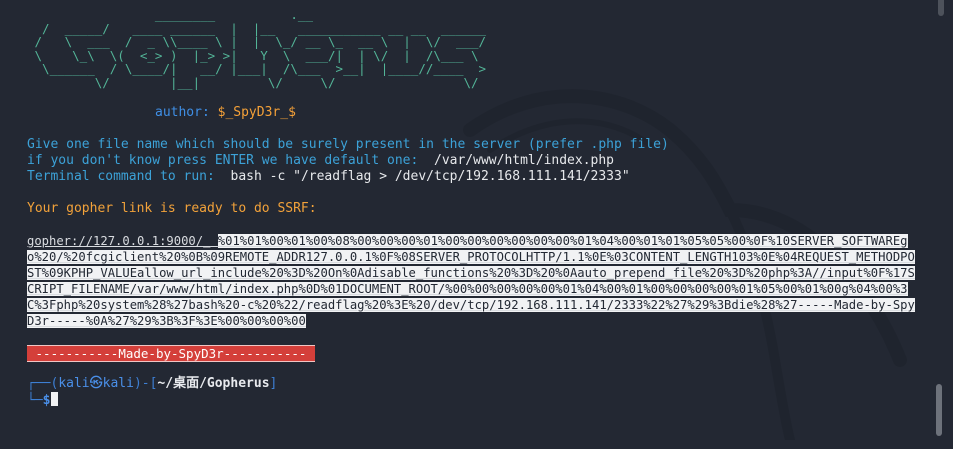 Image resolution: width=953 pixels, height=449 pixels. What do you see at coordinates (55, 398) in the screenshot?
I see `terminal-cursor` at bounding box center [55, 398].